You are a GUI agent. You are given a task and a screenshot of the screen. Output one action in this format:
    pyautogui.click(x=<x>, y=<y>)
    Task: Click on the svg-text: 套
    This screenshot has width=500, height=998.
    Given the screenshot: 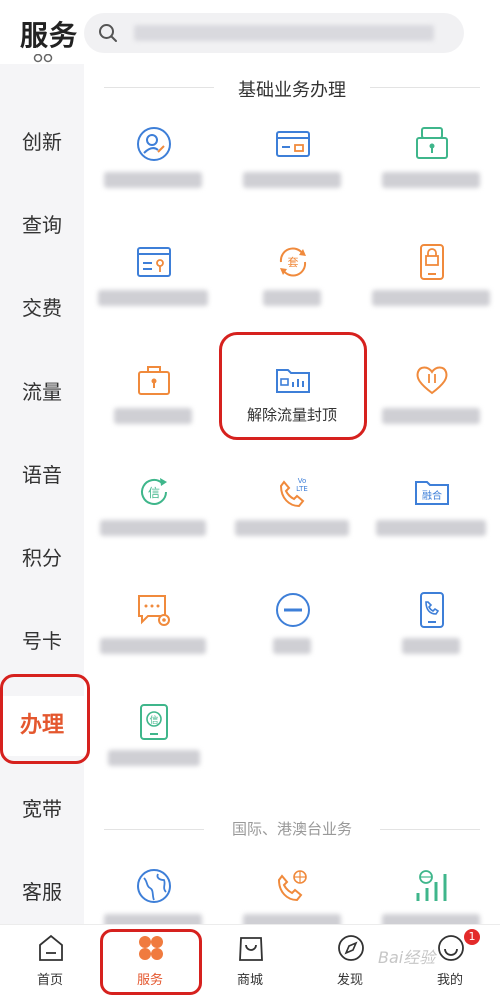 What is the action you would take?
    pyautogui.click(x=293, y=262)
    